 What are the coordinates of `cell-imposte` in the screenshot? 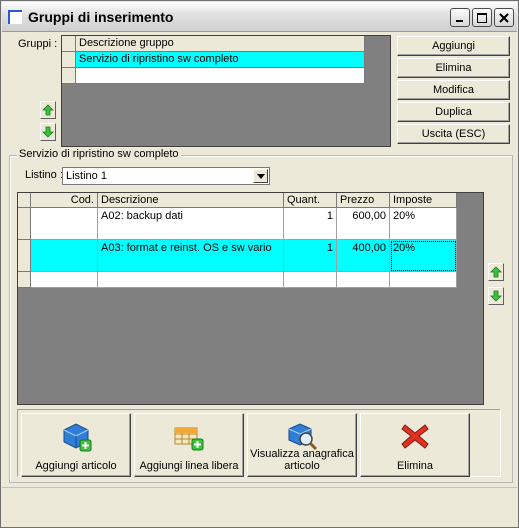 It's located at (423, 280).